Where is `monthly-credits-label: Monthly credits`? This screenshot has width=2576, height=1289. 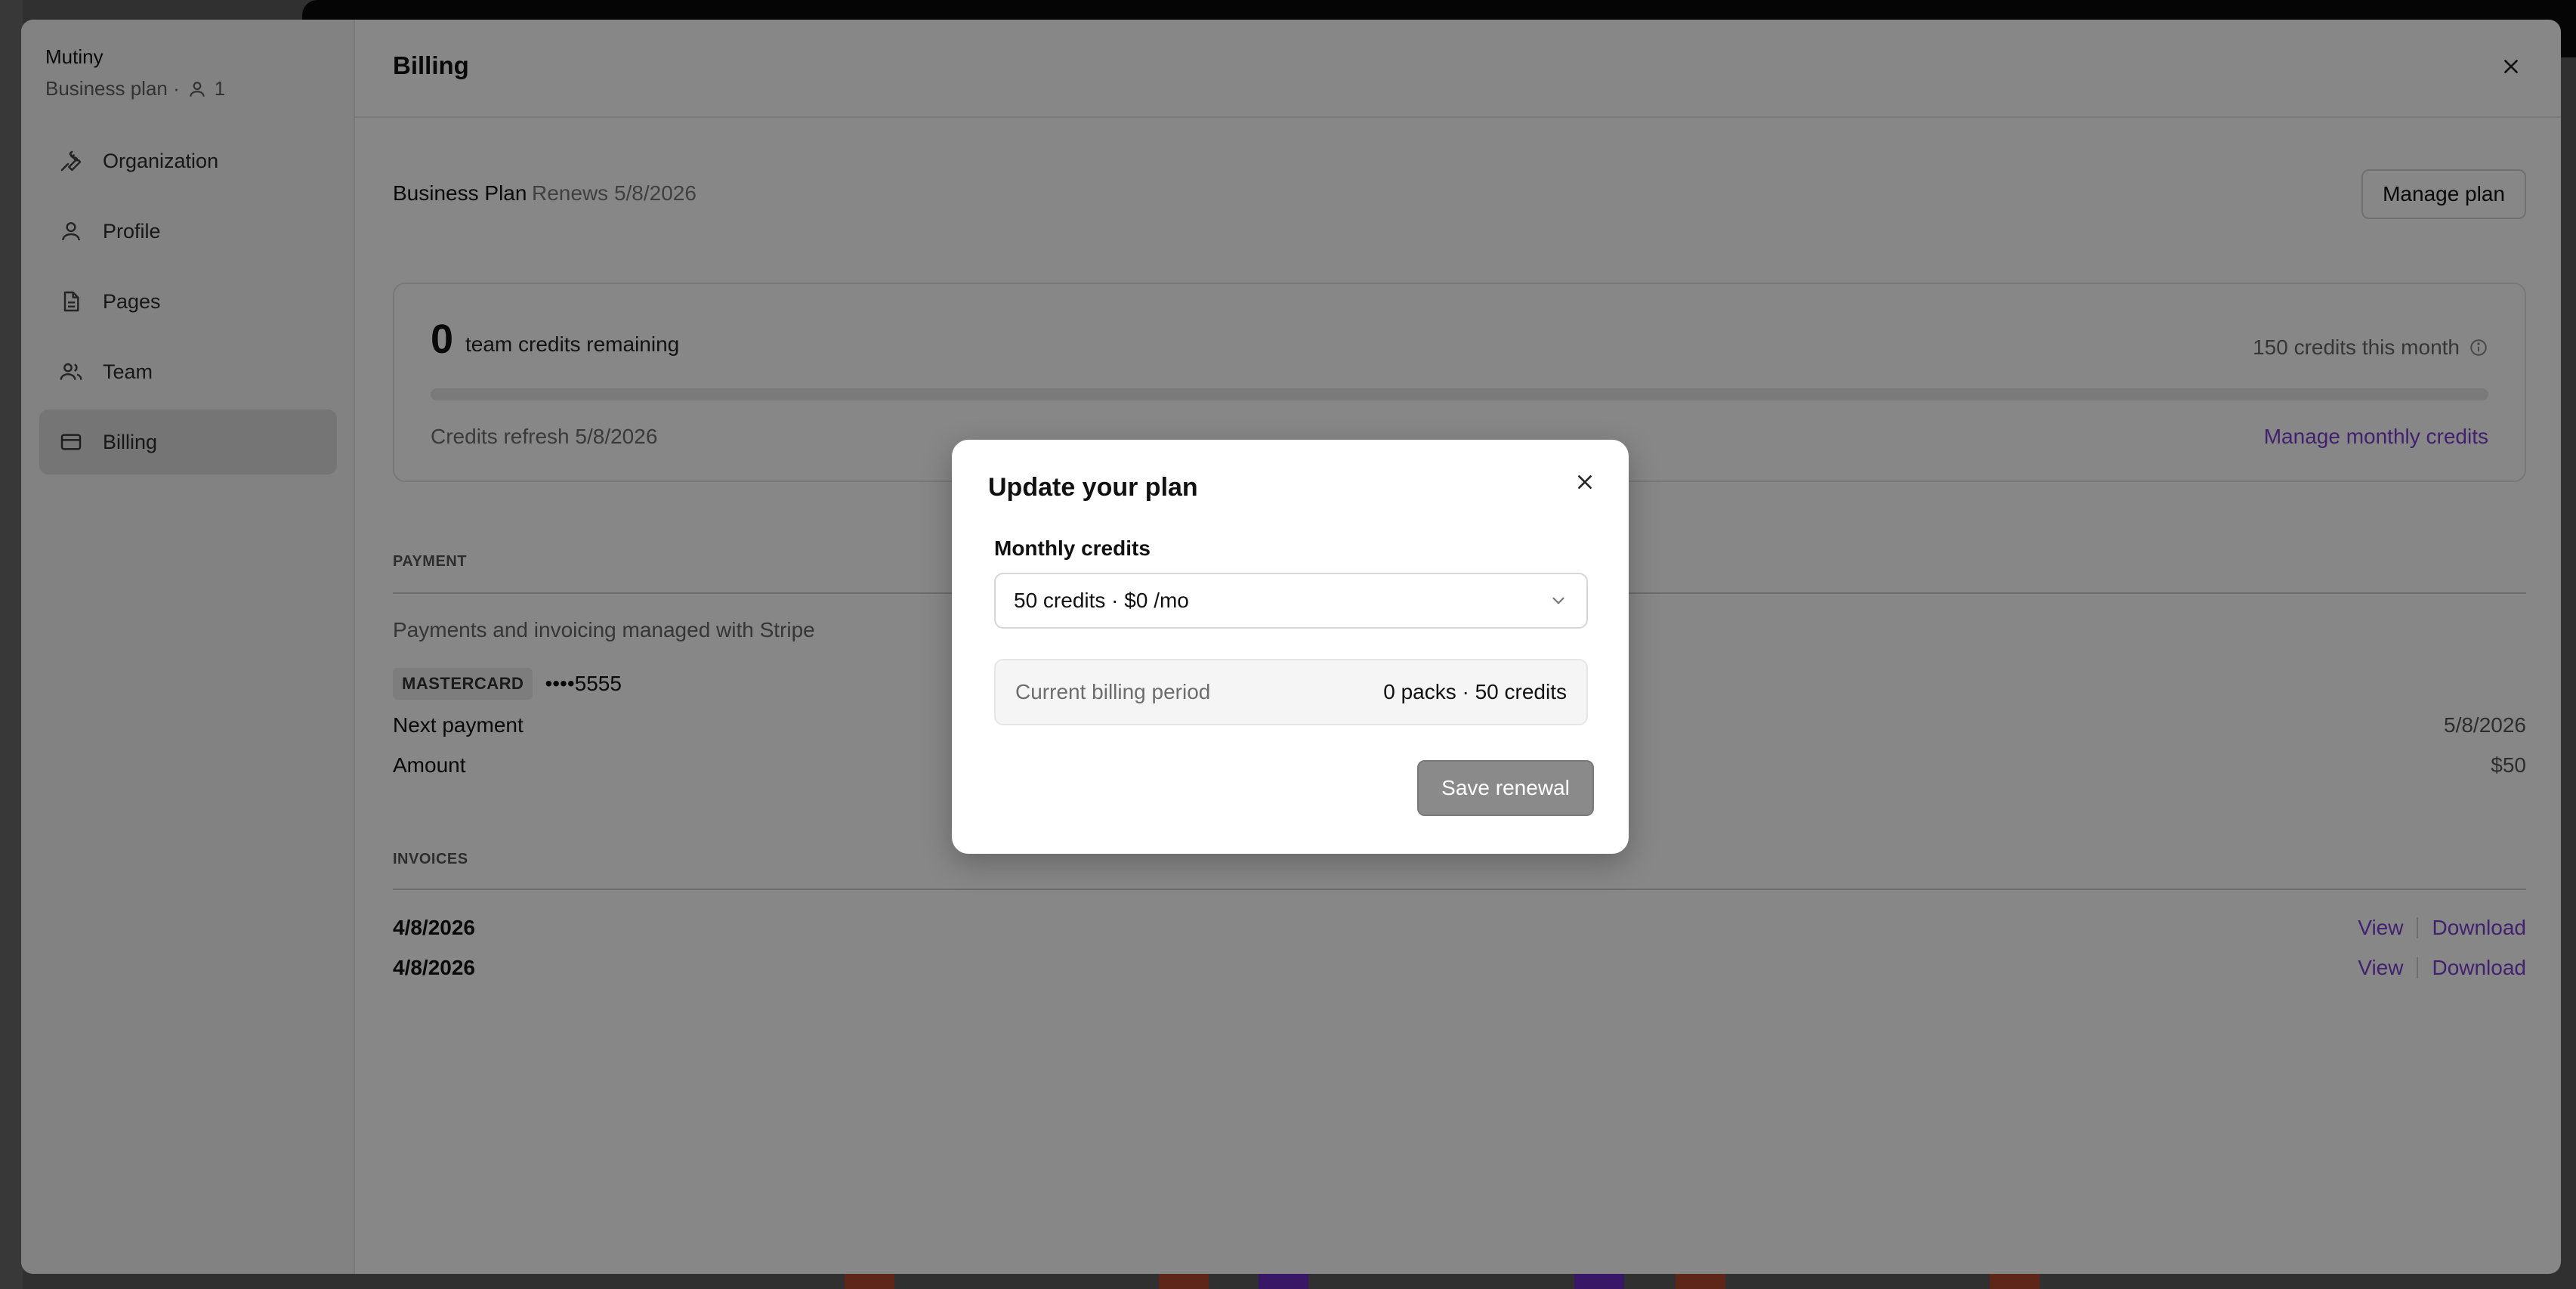
monthly-credits-label: Monthly credits is located at coordinates (1072, 548).